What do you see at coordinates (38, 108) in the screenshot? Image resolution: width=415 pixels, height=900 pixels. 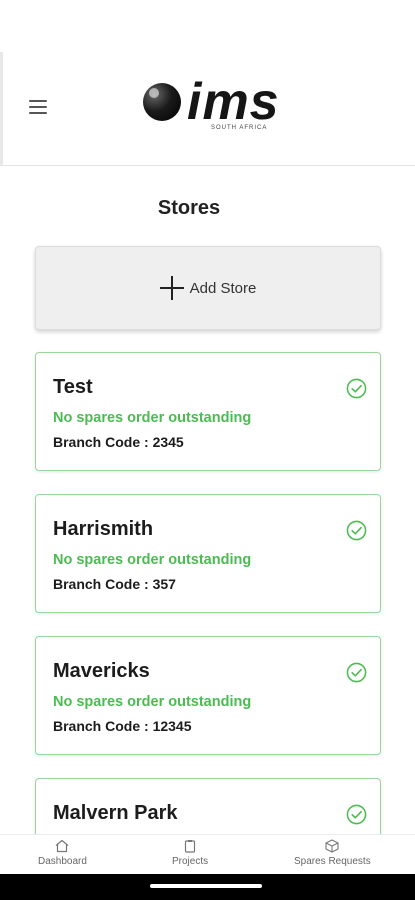 I see `hamburger-menu-icon` at bounding box center [38, 108].